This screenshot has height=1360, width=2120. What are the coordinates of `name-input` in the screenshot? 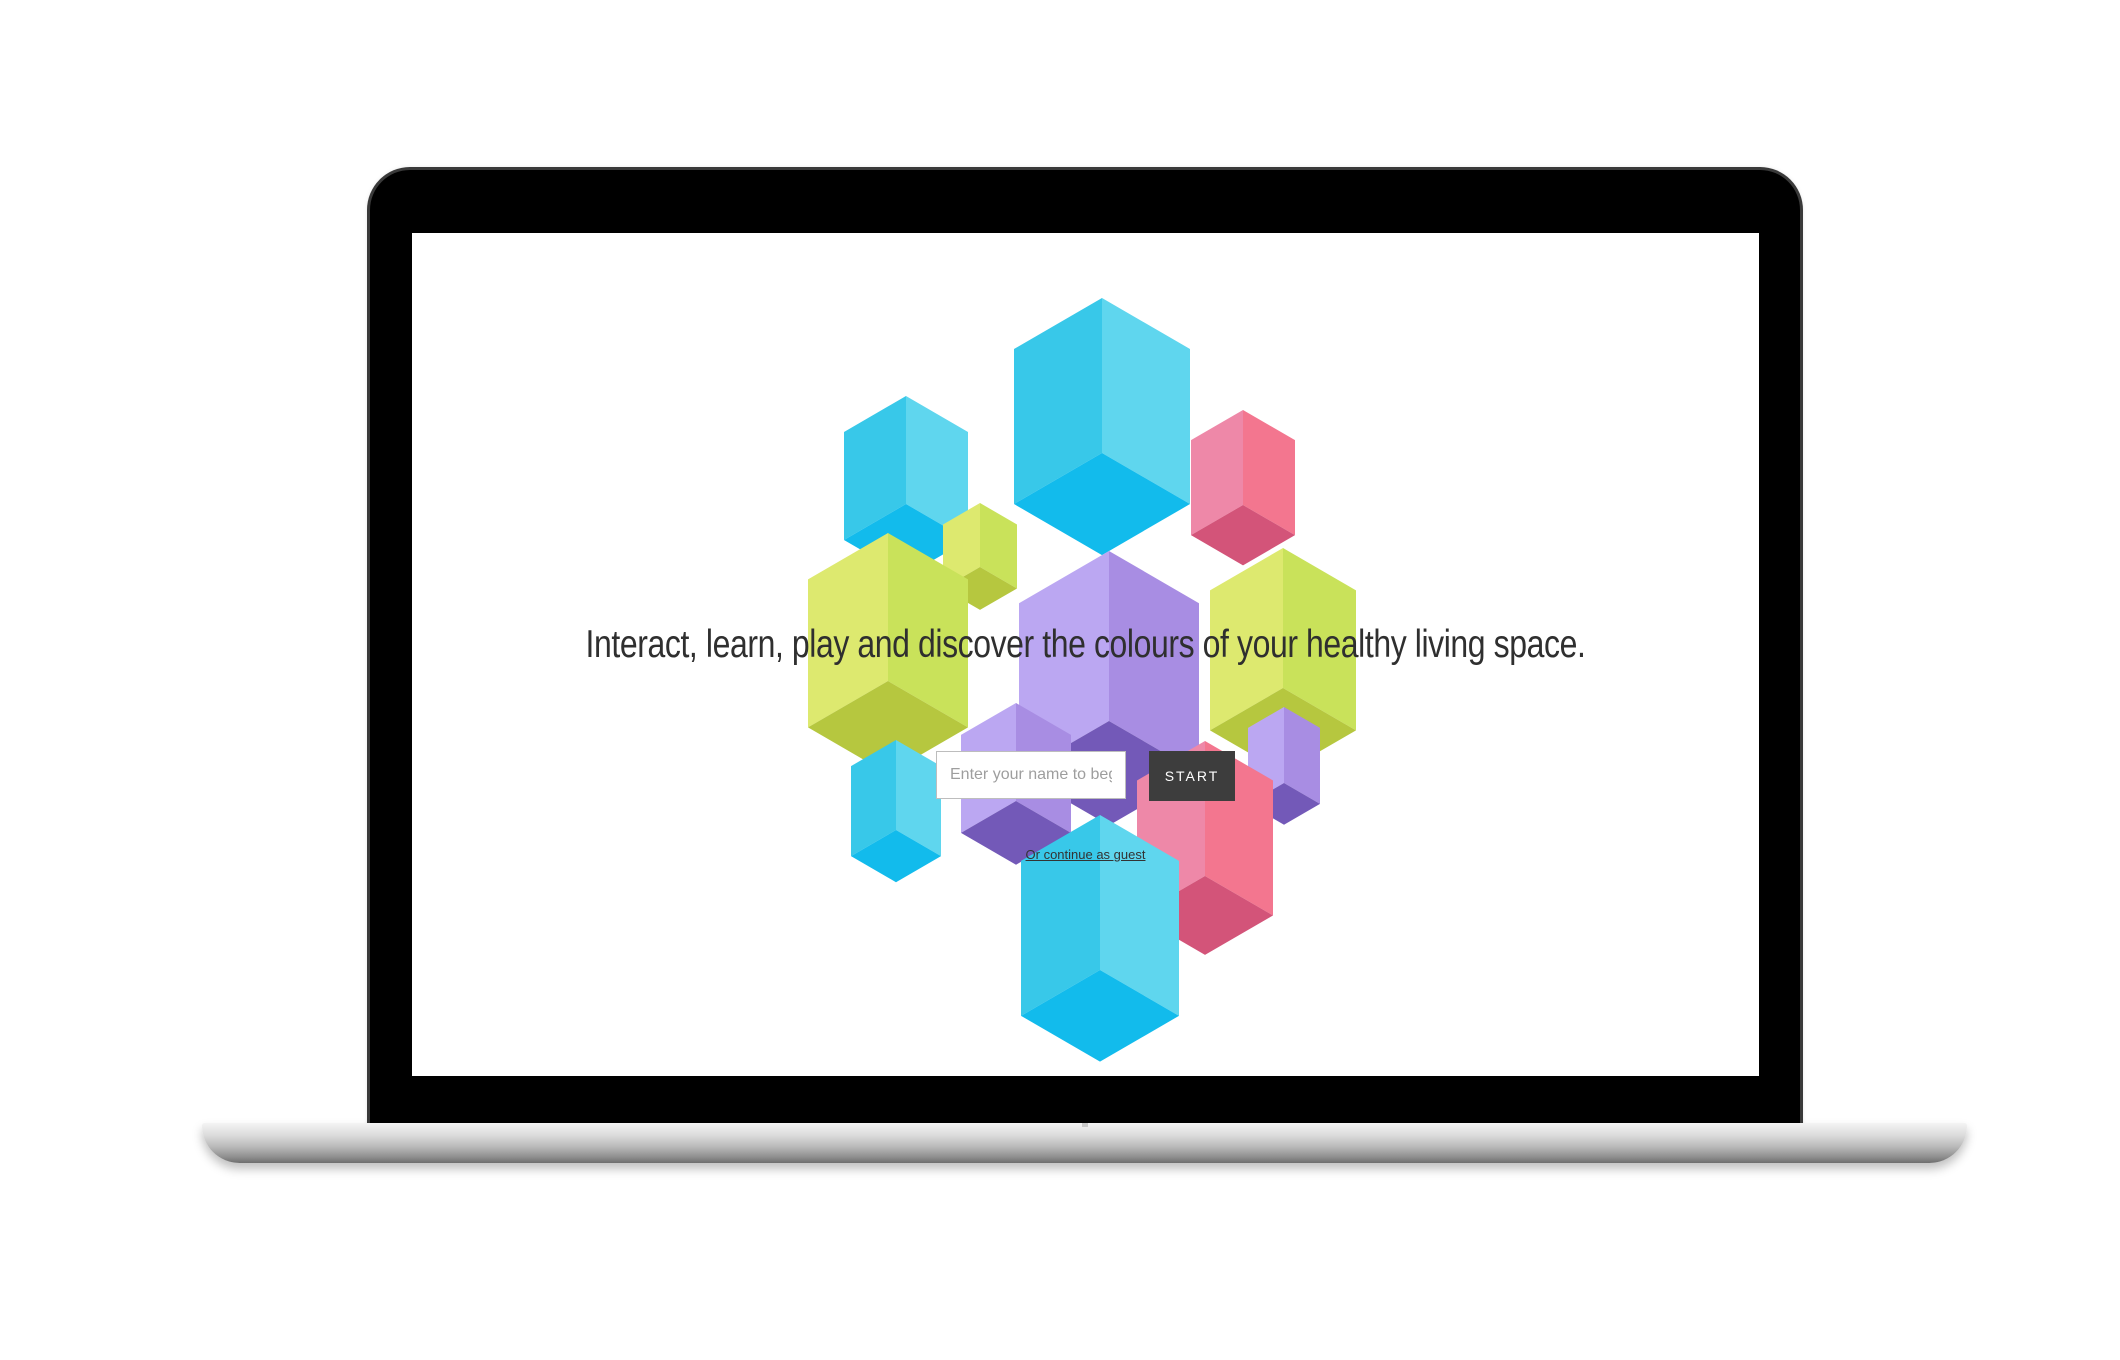 It's located at (1031, 775).